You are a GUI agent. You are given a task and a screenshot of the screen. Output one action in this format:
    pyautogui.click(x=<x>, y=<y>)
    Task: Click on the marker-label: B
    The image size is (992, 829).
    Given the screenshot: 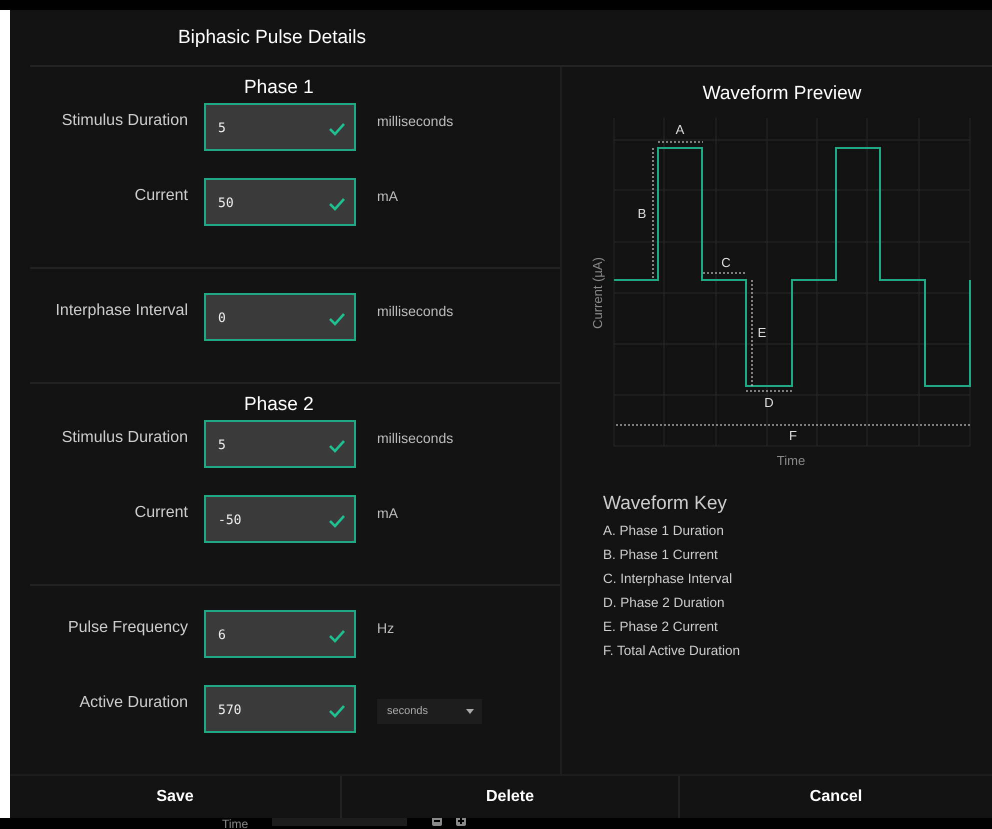 What is the action you would take?
    pyautogui.click(x=642, y=213)
    